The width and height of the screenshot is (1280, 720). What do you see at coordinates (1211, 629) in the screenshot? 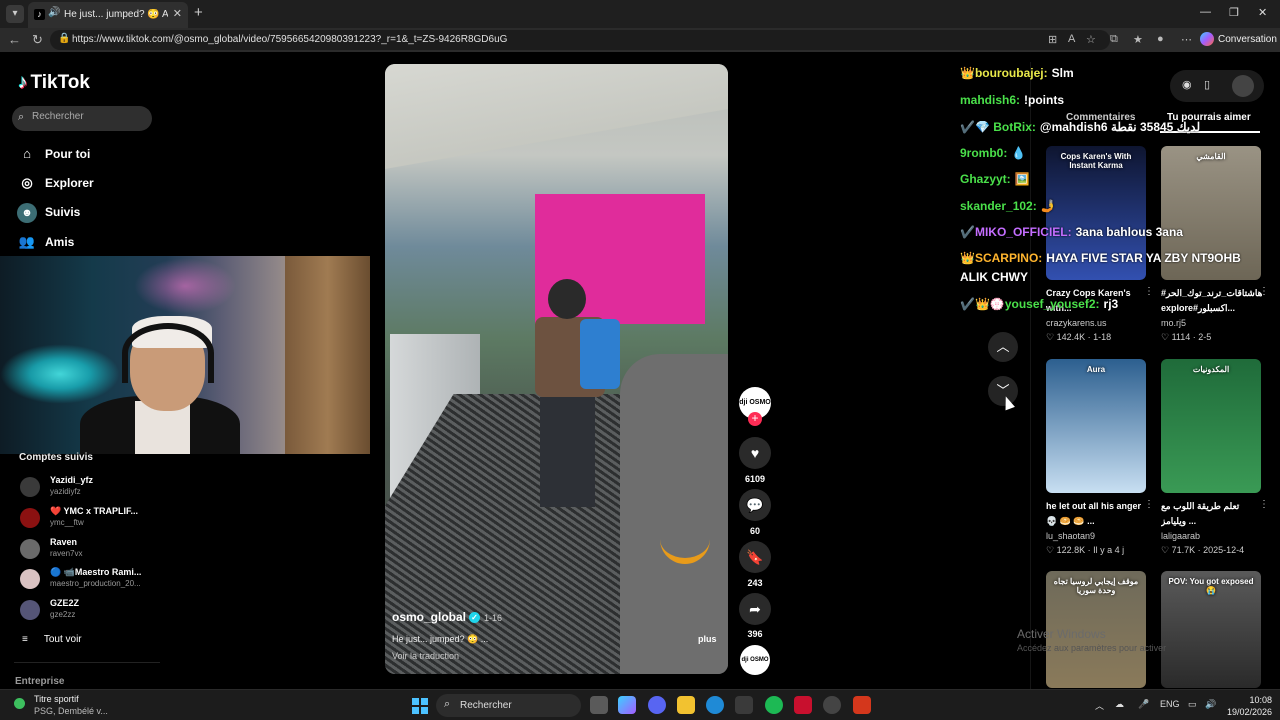
I see `video-thumbnail: POV: You got exposed 😭` at bounding box center [1211, 629].